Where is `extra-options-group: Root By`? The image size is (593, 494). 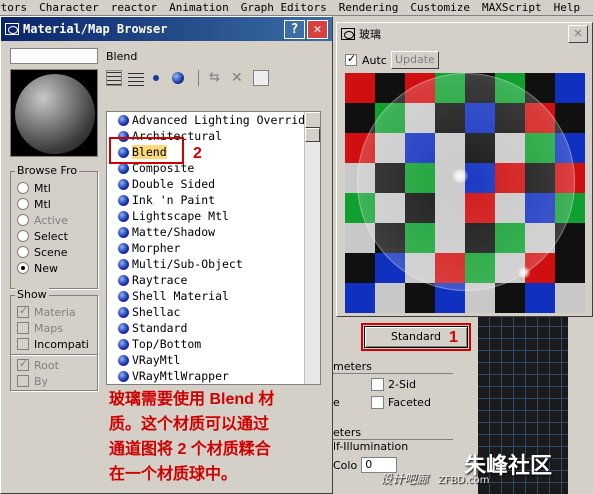 extra-options-group: Root By is located at coordinates (54, 371).